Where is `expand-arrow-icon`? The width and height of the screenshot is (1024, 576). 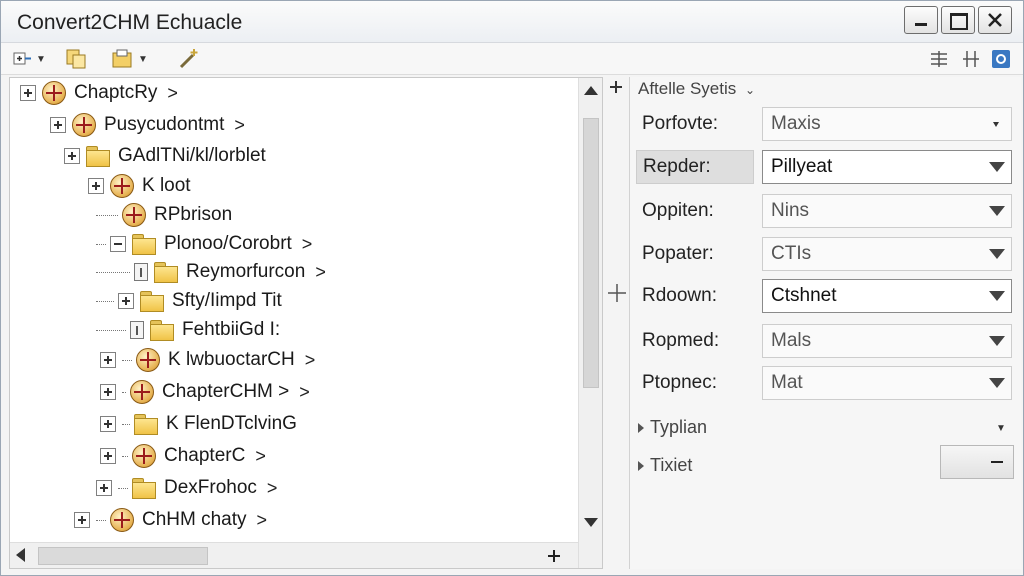
expand-arrow-icon is located at coordinates (641, 427).